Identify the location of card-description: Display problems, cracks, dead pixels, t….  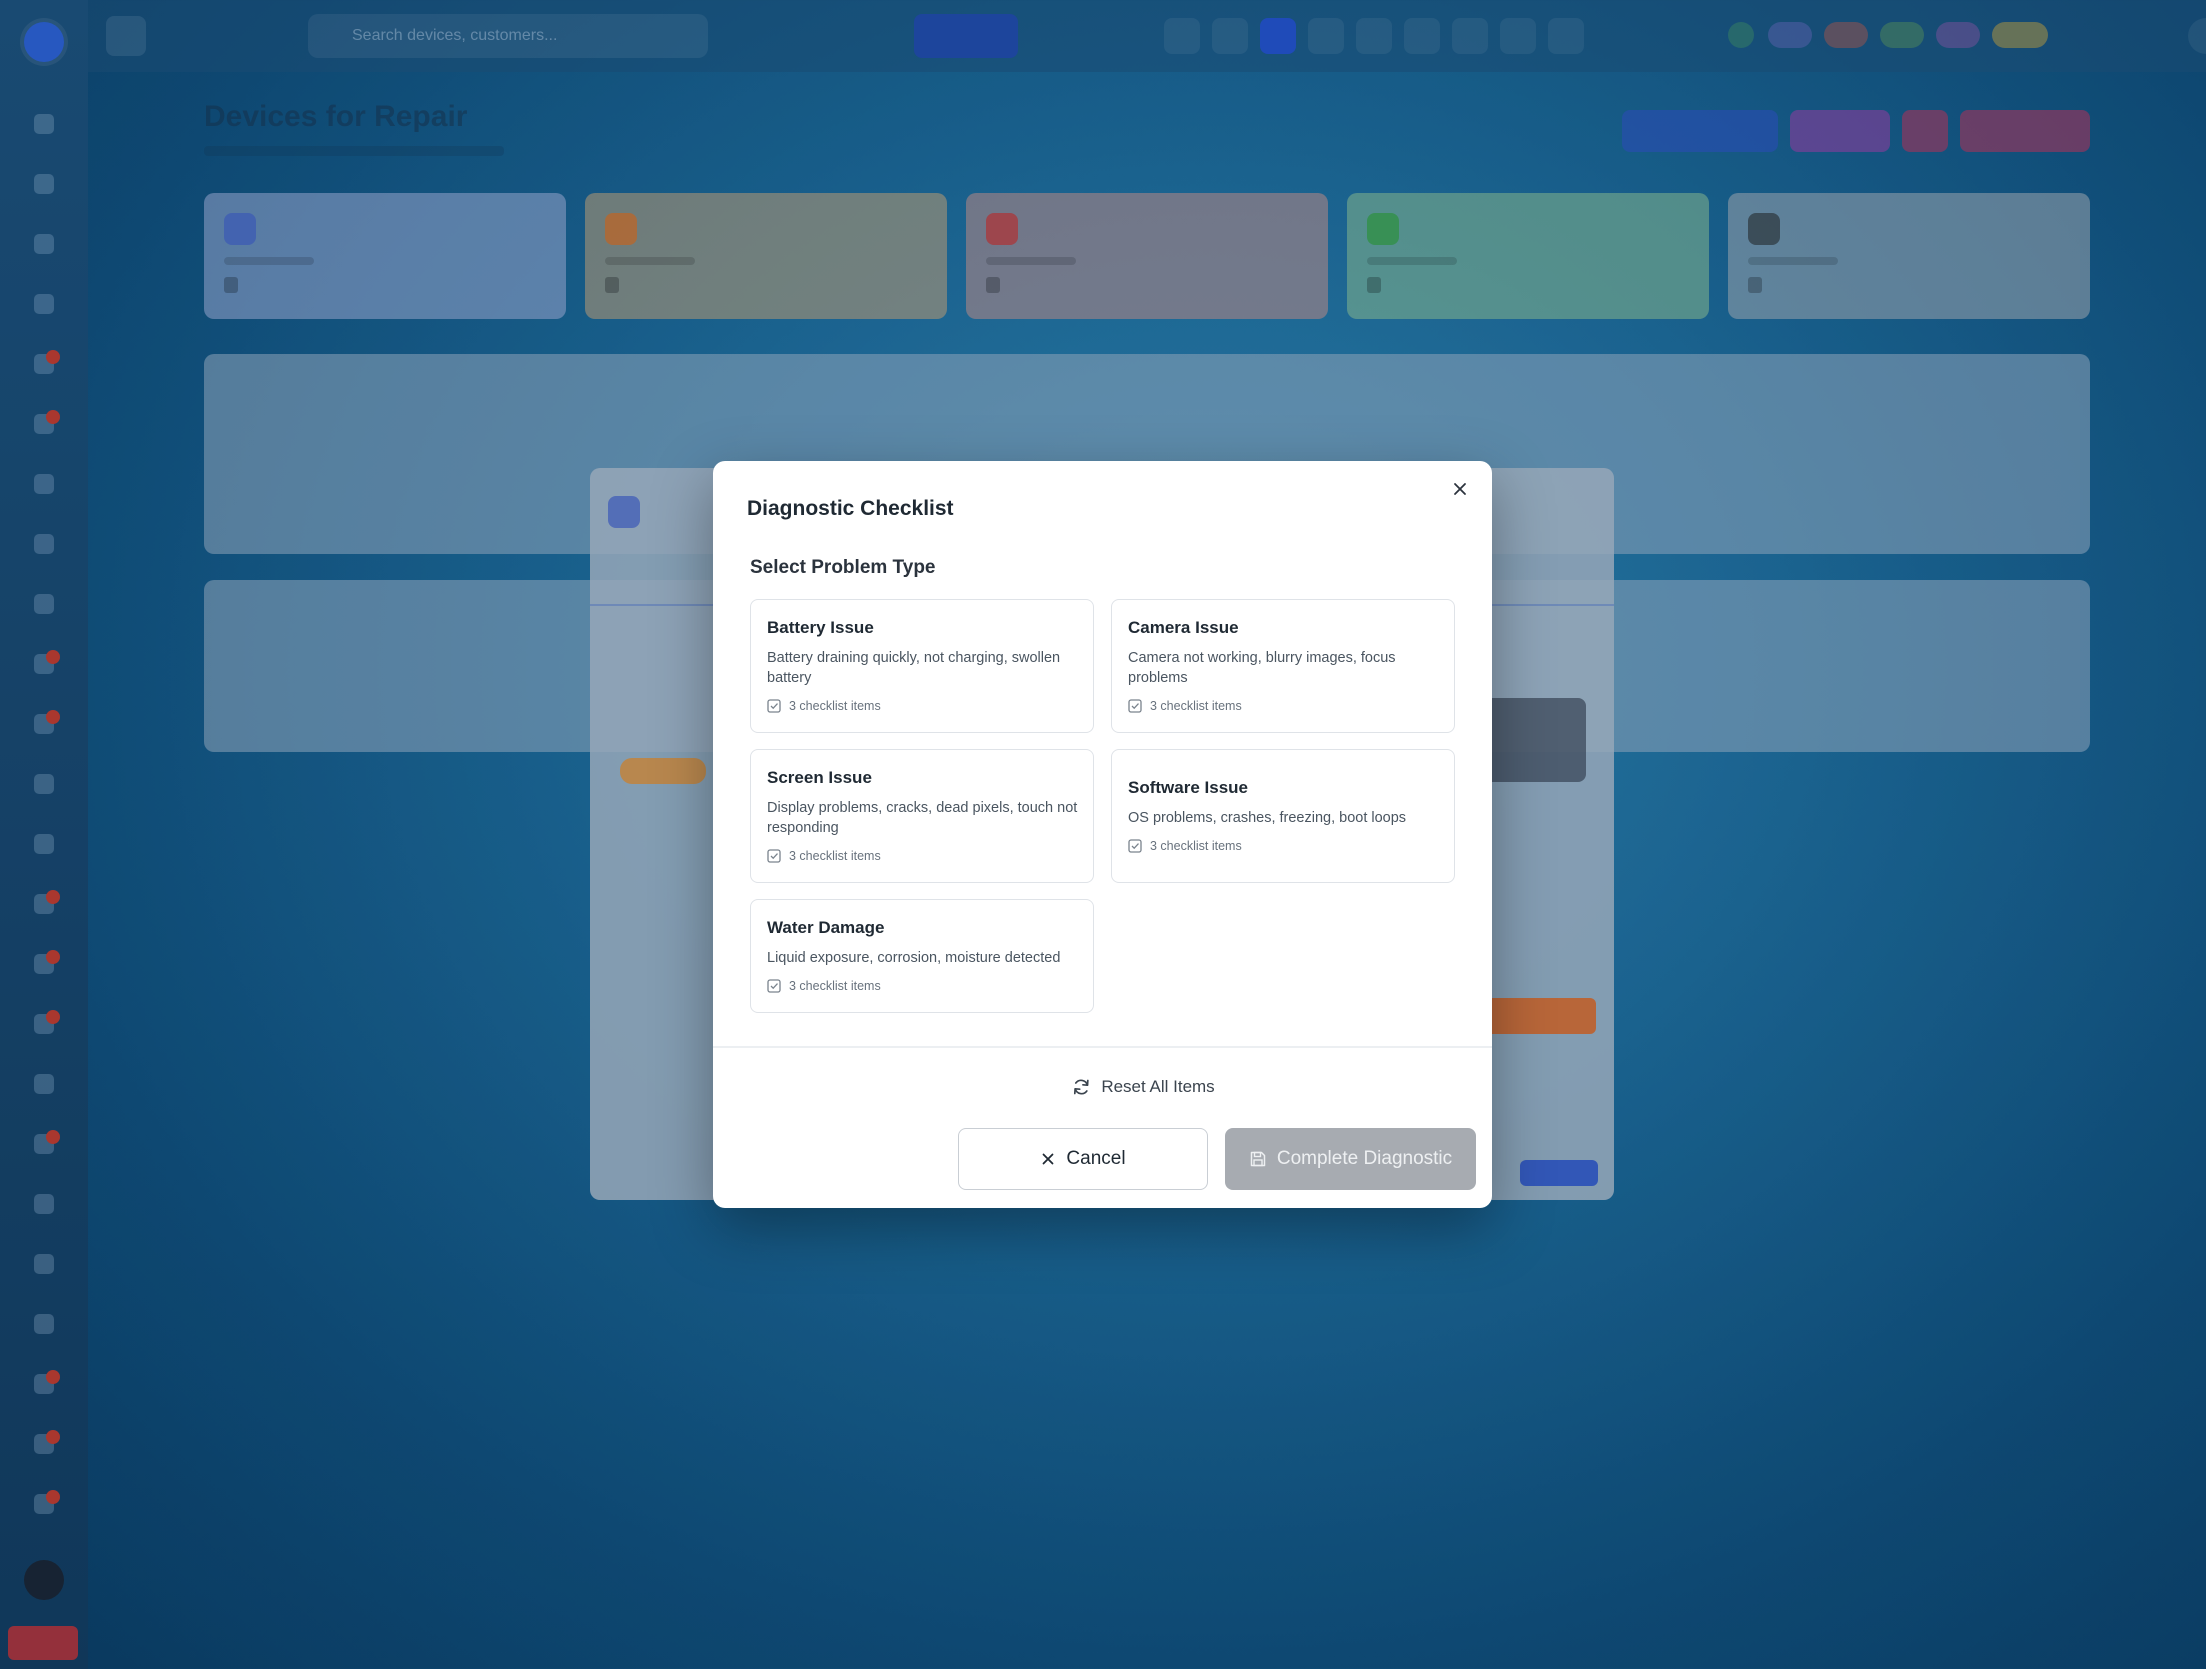
(922, 818).